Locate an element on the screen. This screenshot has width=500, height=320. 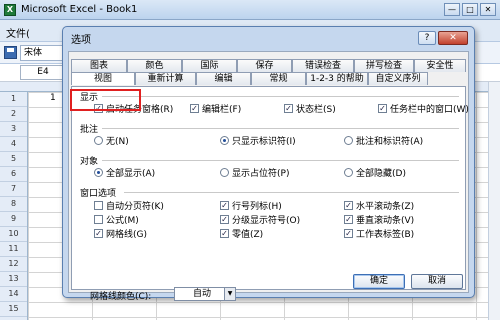
option-label: 全部显示(A) is located at coordinates (131, 174).